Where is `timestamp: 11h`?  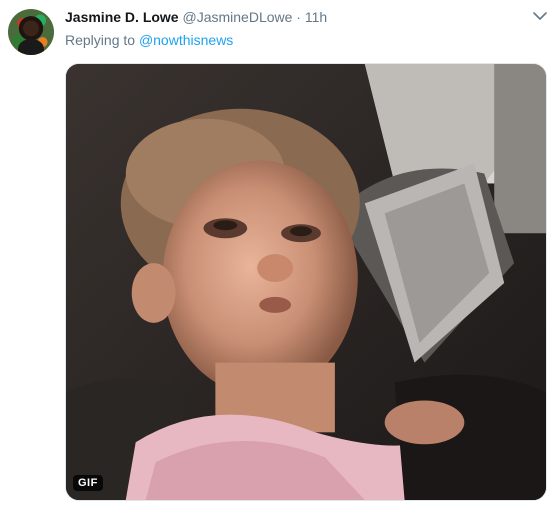 timestamp: 11h is located at coordinates (316, 17).